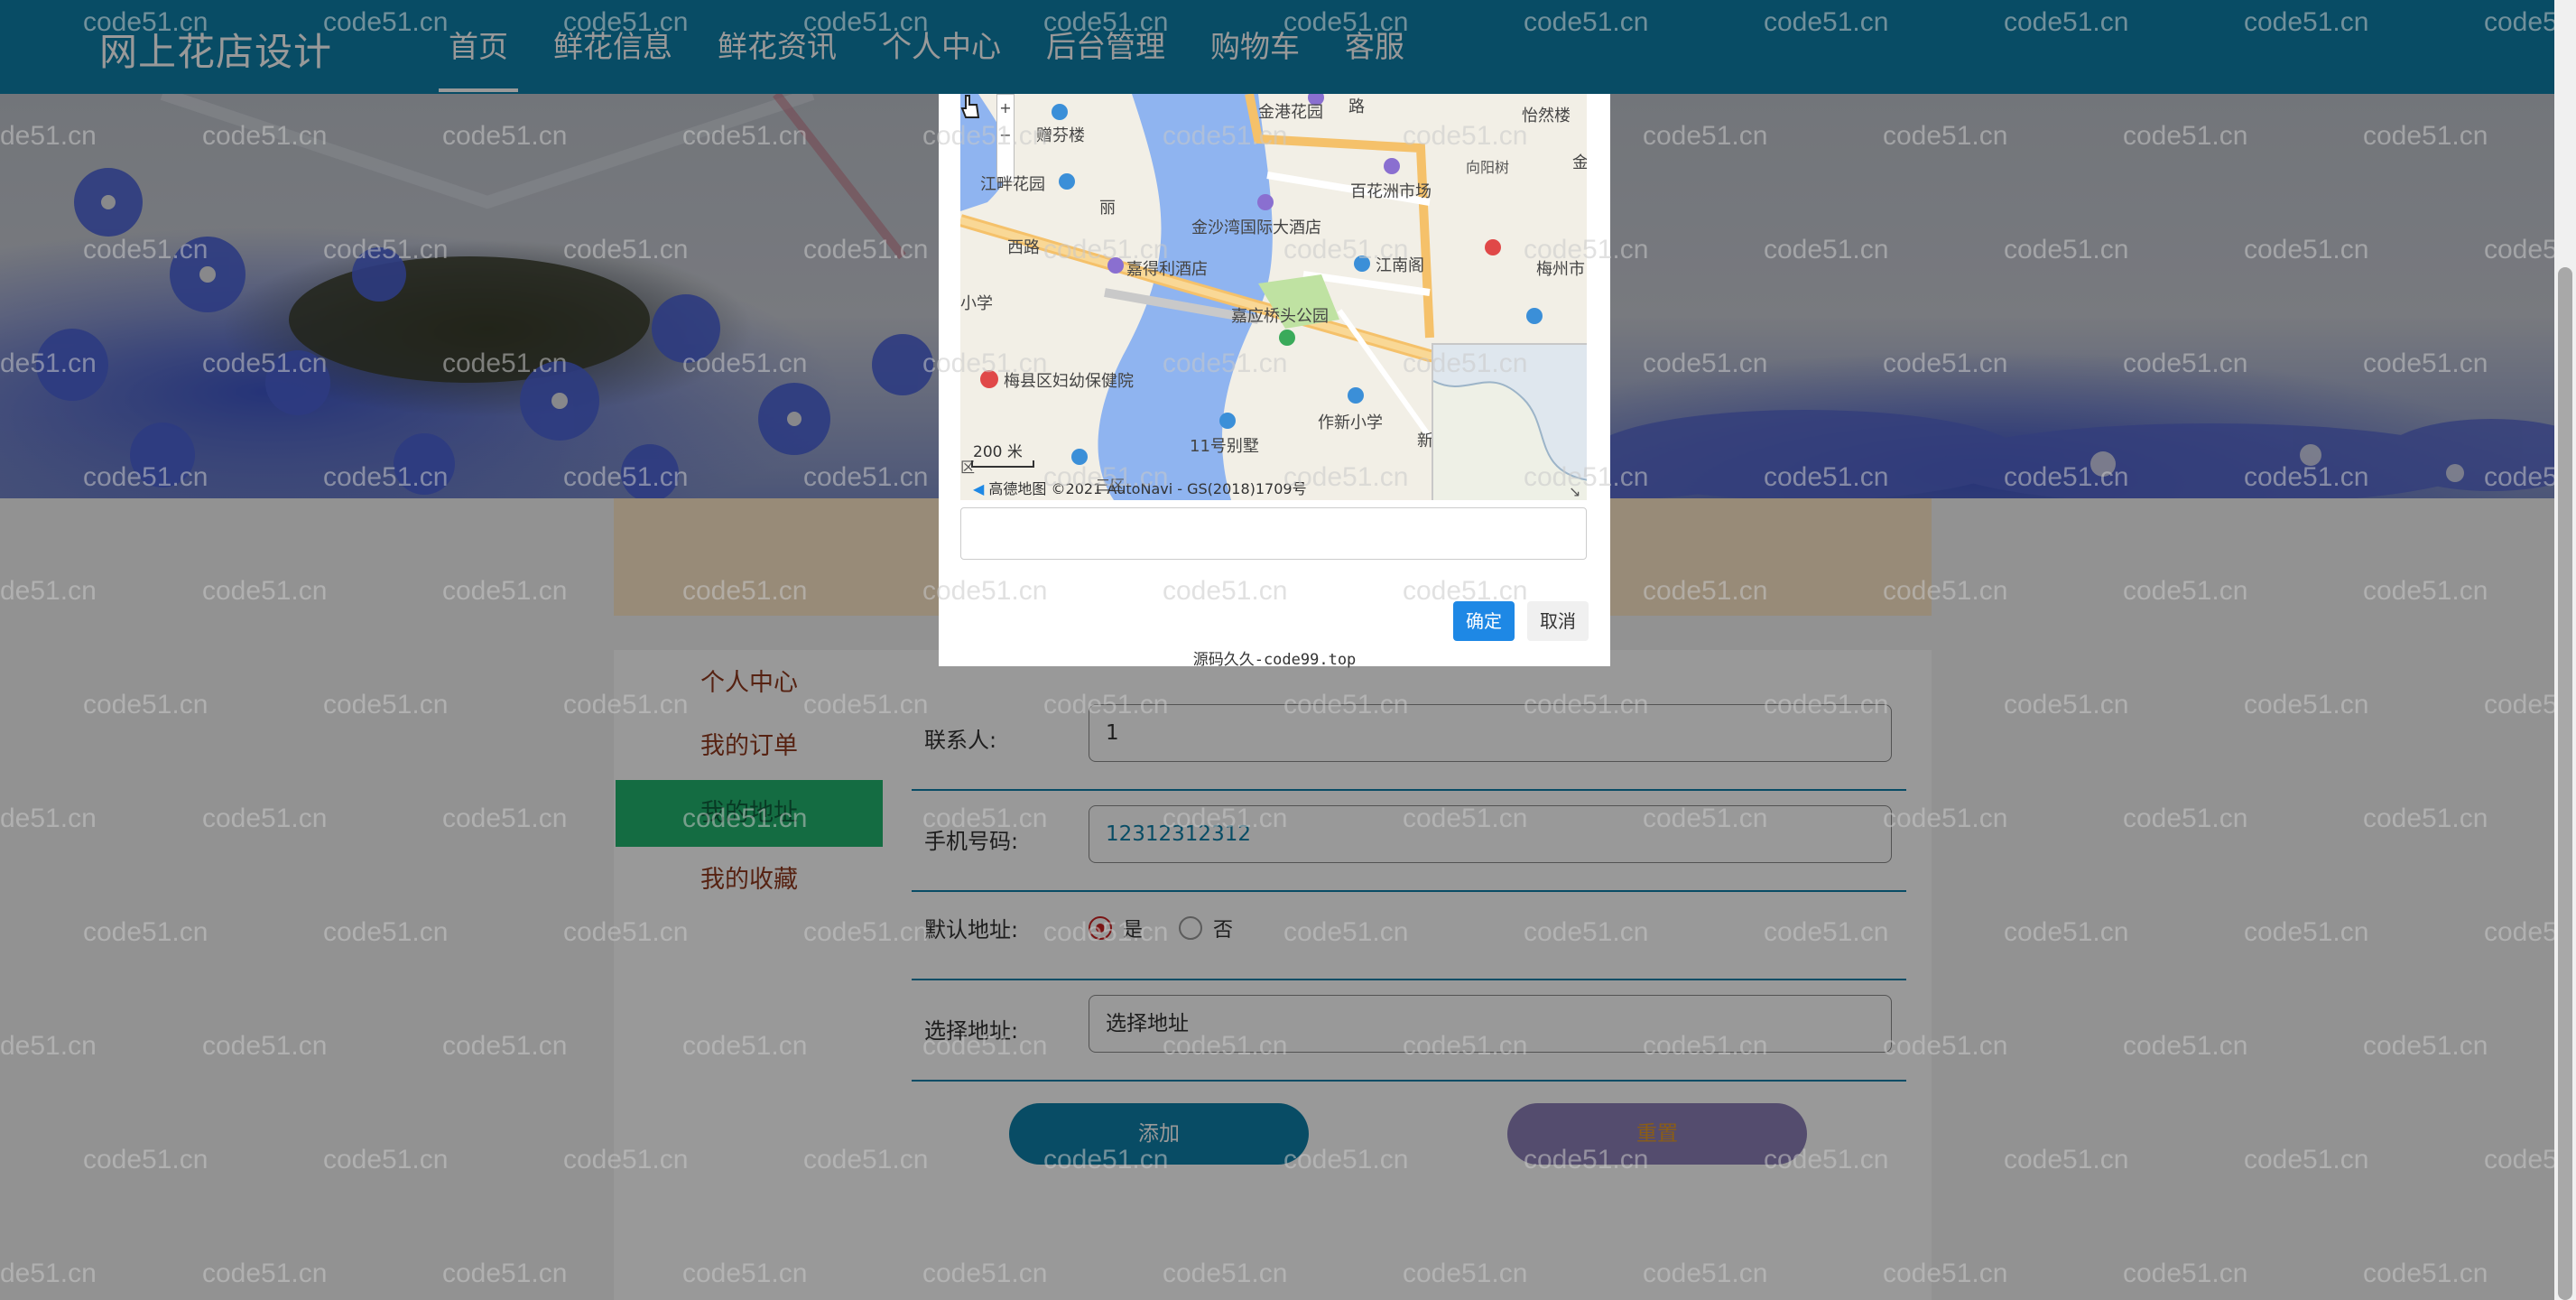  What do you see at coordinates (1179, 489) in the screenshot?
I see `map-copyright-text: ©2021 AutoNavi - GS(2018)1709号` at bounding box center [1179, 489].